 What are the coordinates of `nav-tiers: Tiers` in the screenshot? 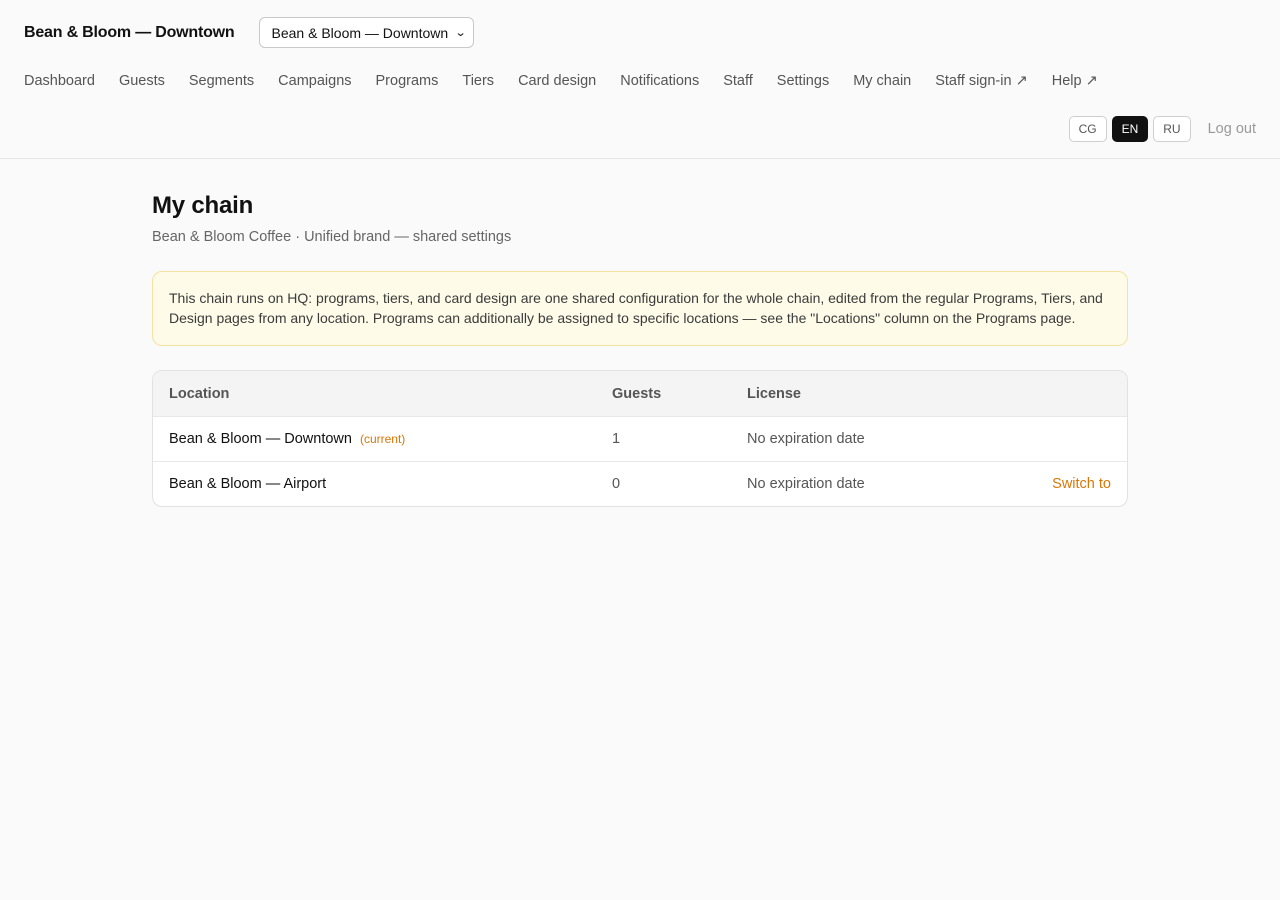 It's located at (478, 81).